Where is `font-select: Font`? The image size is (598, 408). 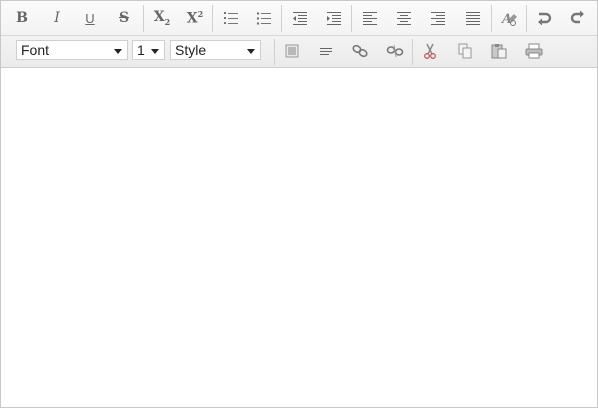
font-select: Font is located at coordinates (72, 50).